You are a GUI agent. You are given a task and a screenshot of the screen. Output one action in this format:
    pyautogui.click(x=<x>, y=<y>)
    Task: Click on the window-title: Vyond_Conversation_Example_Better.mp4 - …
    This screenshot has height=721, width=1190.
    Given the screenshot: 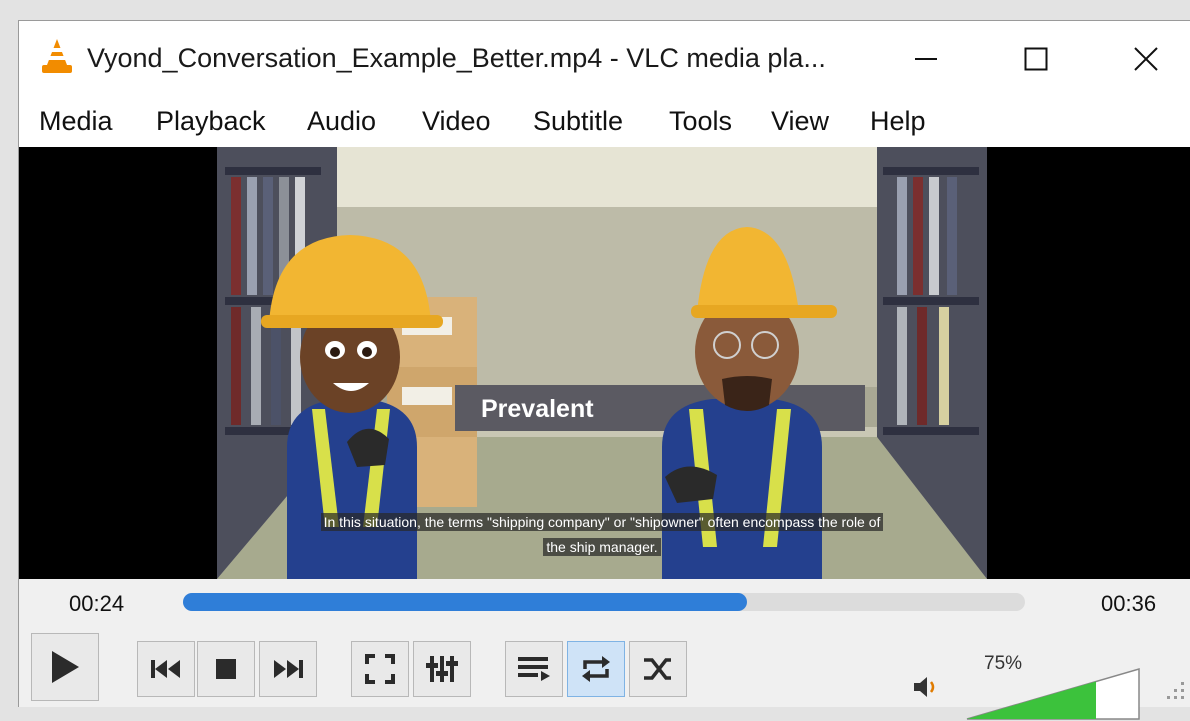 What is the action you would take?
    pyautogui.click(x=456, y=58)
    